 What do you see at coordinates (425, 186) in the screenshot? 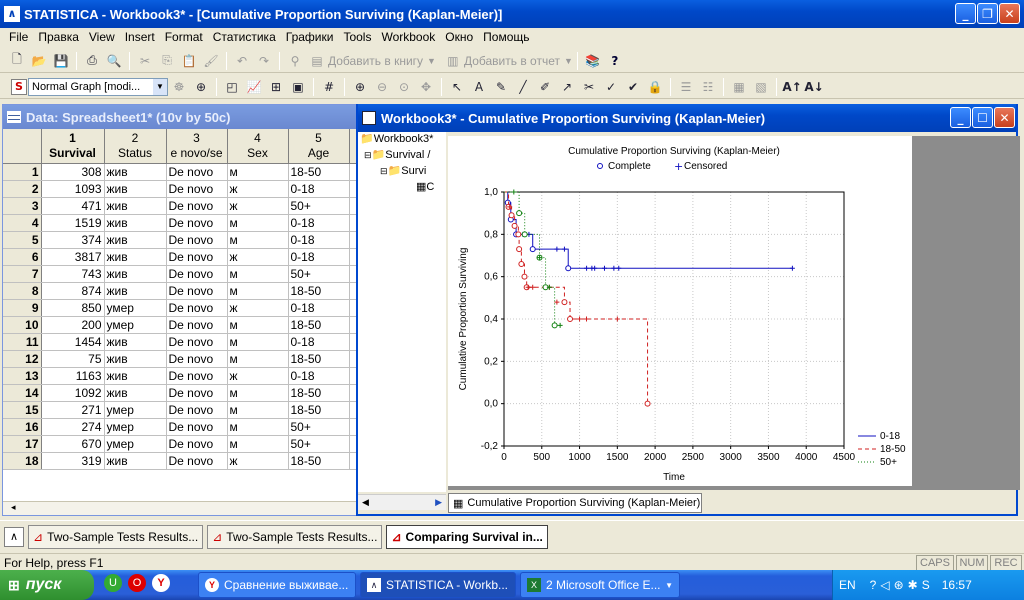
I see `tree-node-graph: ▦C` at bounding box center [425, 186].